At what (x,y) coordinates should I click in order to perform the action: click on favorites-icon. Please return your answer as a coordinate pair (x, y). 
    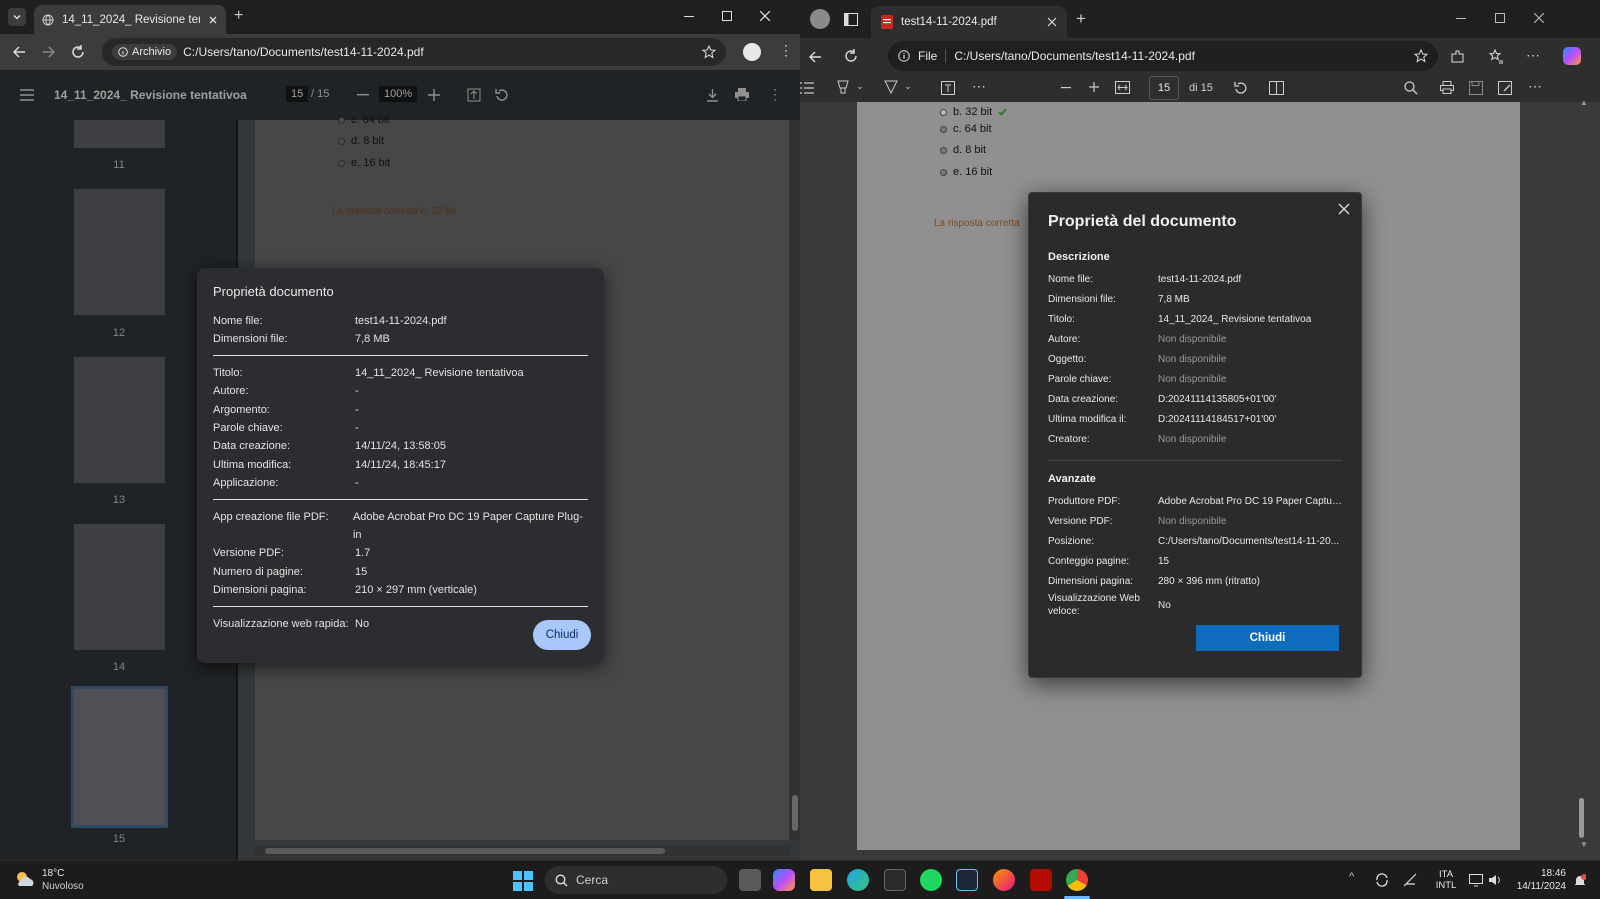
    Looking at the image, I should click on (1496, 56).